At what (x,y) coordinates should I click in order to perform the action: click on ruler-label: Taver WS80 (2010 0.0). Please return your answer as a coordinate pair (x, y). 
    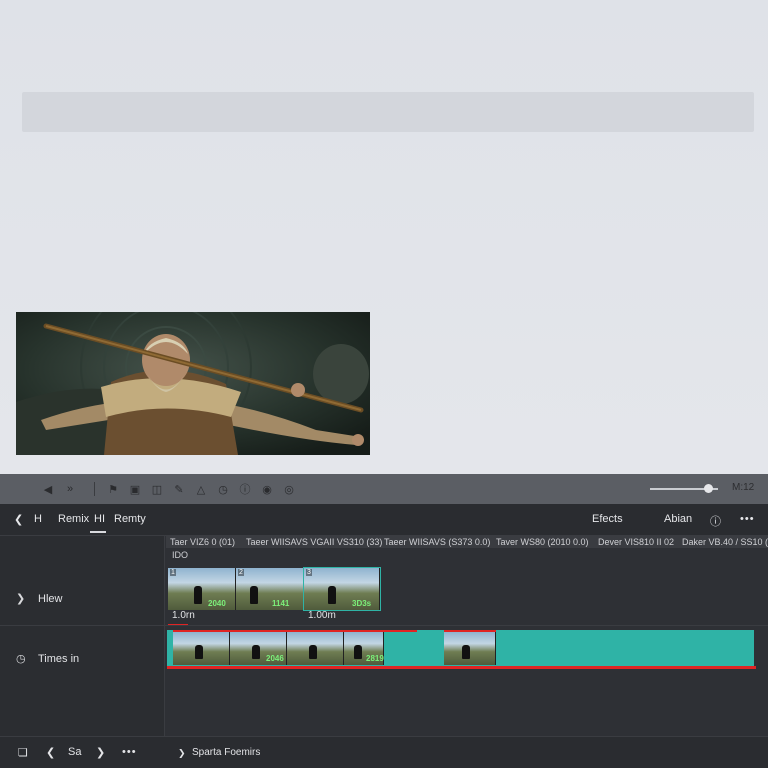
    Looking at the image, I should click on (542, 542).